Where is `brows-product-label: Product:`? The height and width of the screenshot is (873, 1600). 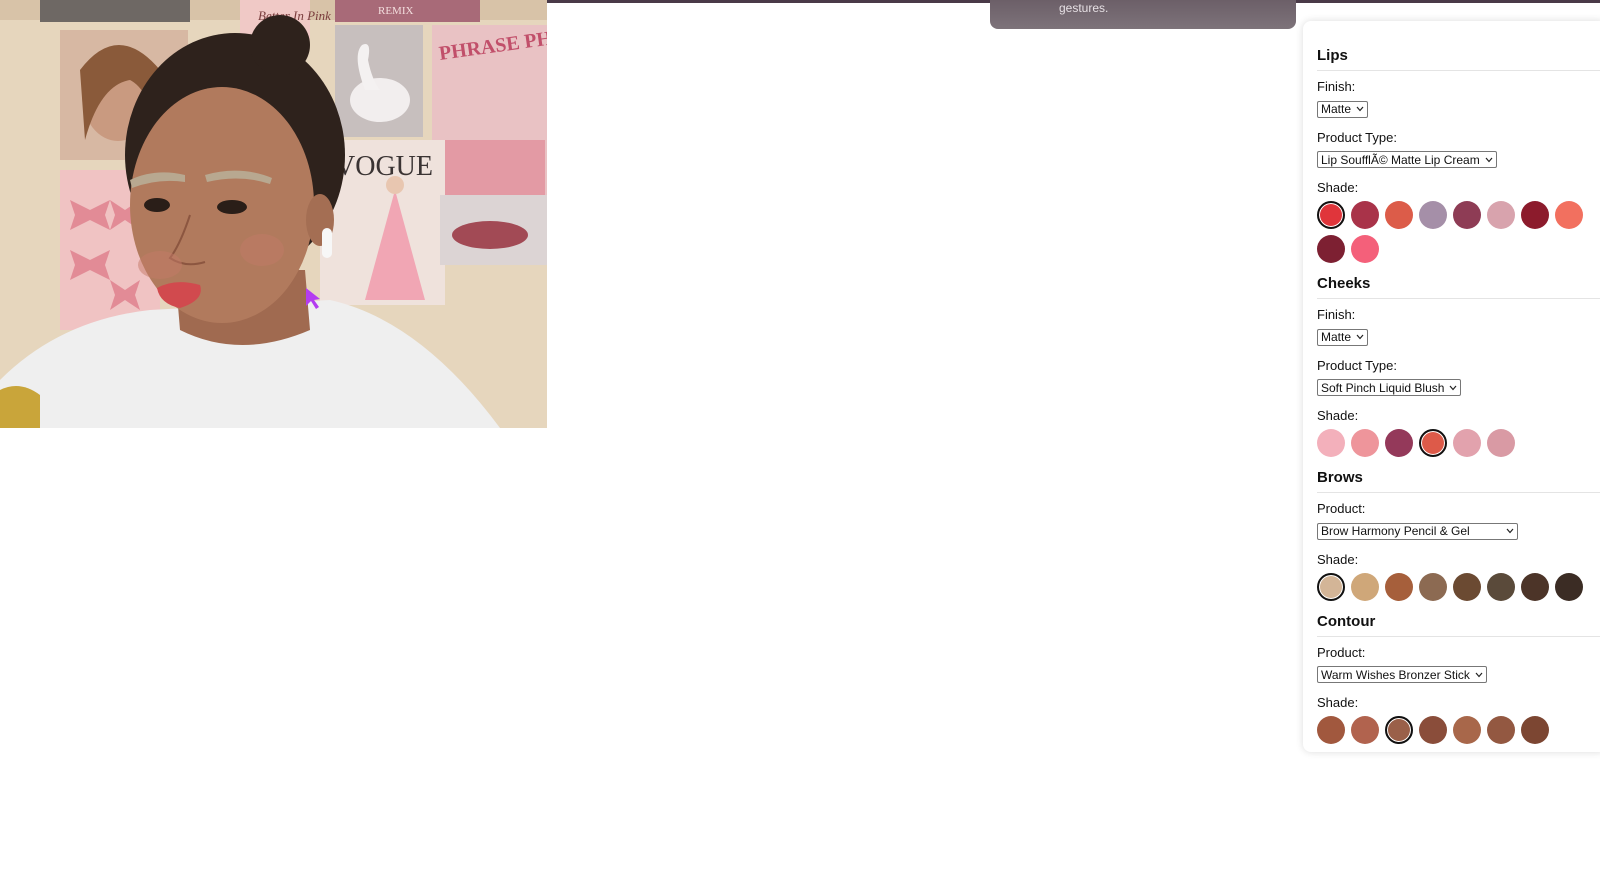 brows-product-label: Product: is located at coordinates (1341, 508).